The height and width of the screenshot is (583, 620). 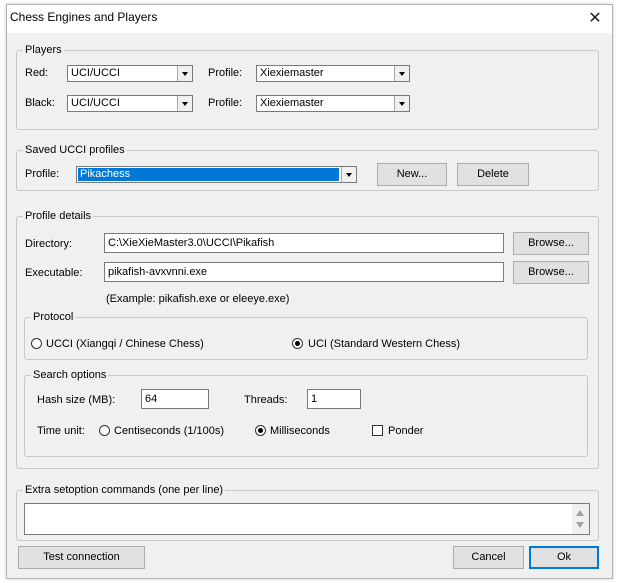 I want to click on cancel-button: Cancel, so click(x=488, y=557).